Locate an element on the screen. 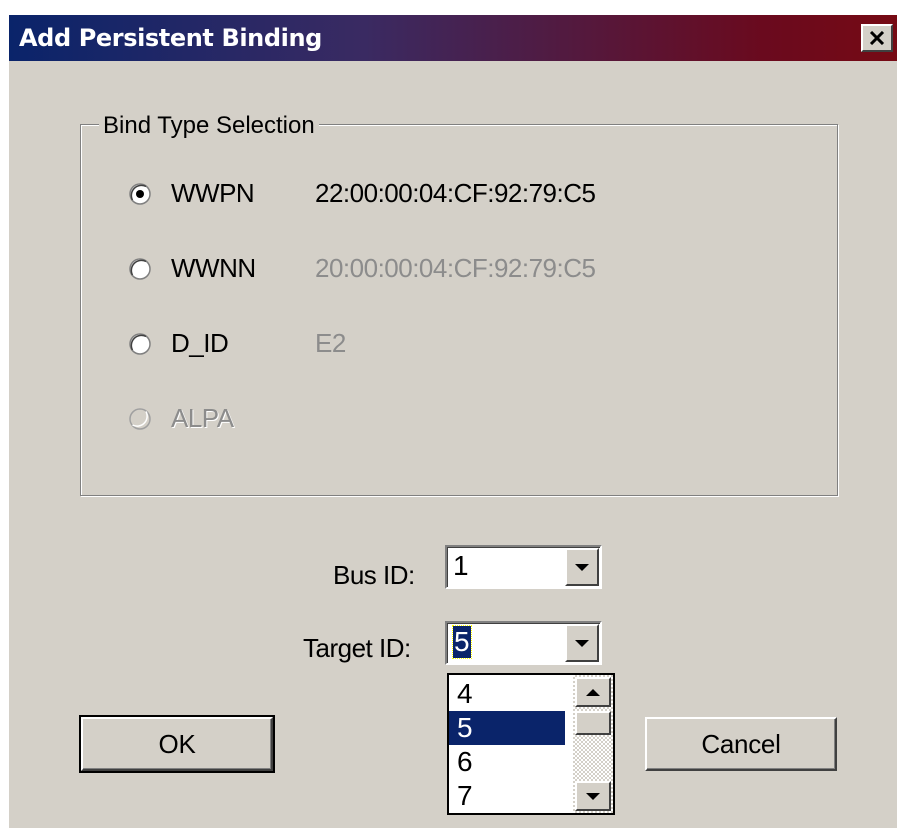  target-id-select: 5 is located at coordinates (523, 643).